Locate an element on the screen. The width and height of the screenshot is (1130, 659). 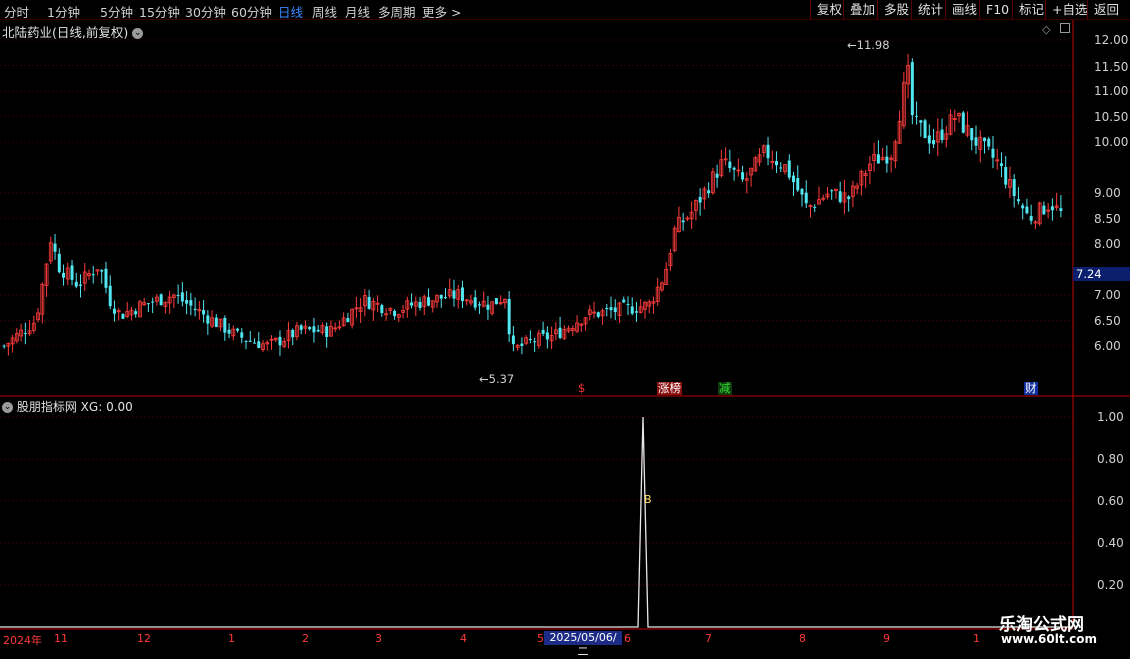
low-annotation: ←5.37 is located at coordinates (497, 379).